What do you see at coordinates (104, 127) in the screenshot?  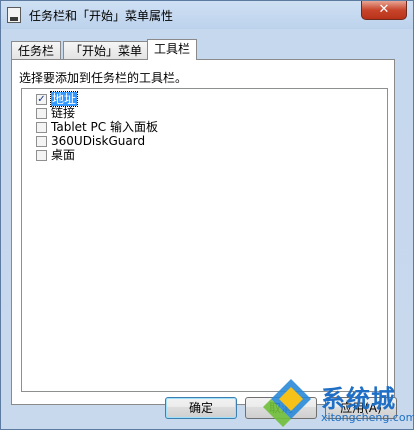 I see `item-label: Tablet PC 输入面板` at bounding box center [104, 127].